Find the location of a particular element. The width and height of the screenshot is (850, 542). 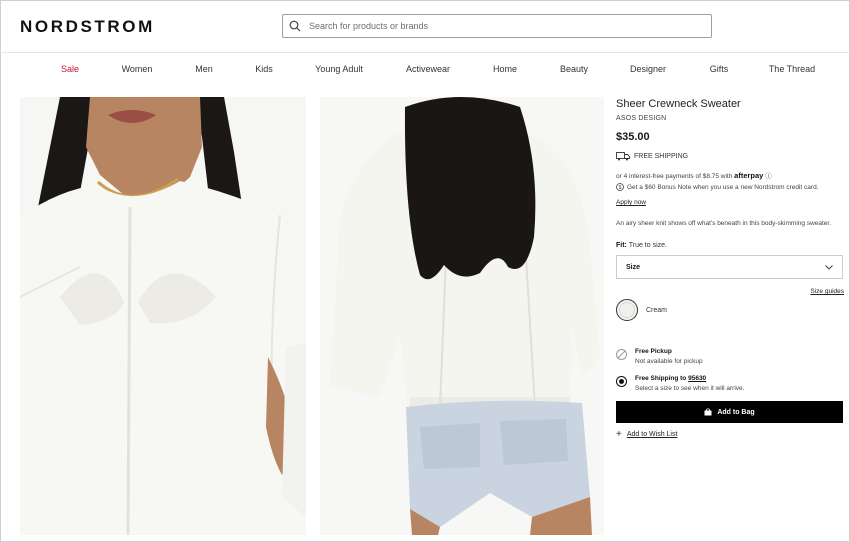

pickup-option: Free Pickup Not available for pickup is located at coordinates (730, 356).